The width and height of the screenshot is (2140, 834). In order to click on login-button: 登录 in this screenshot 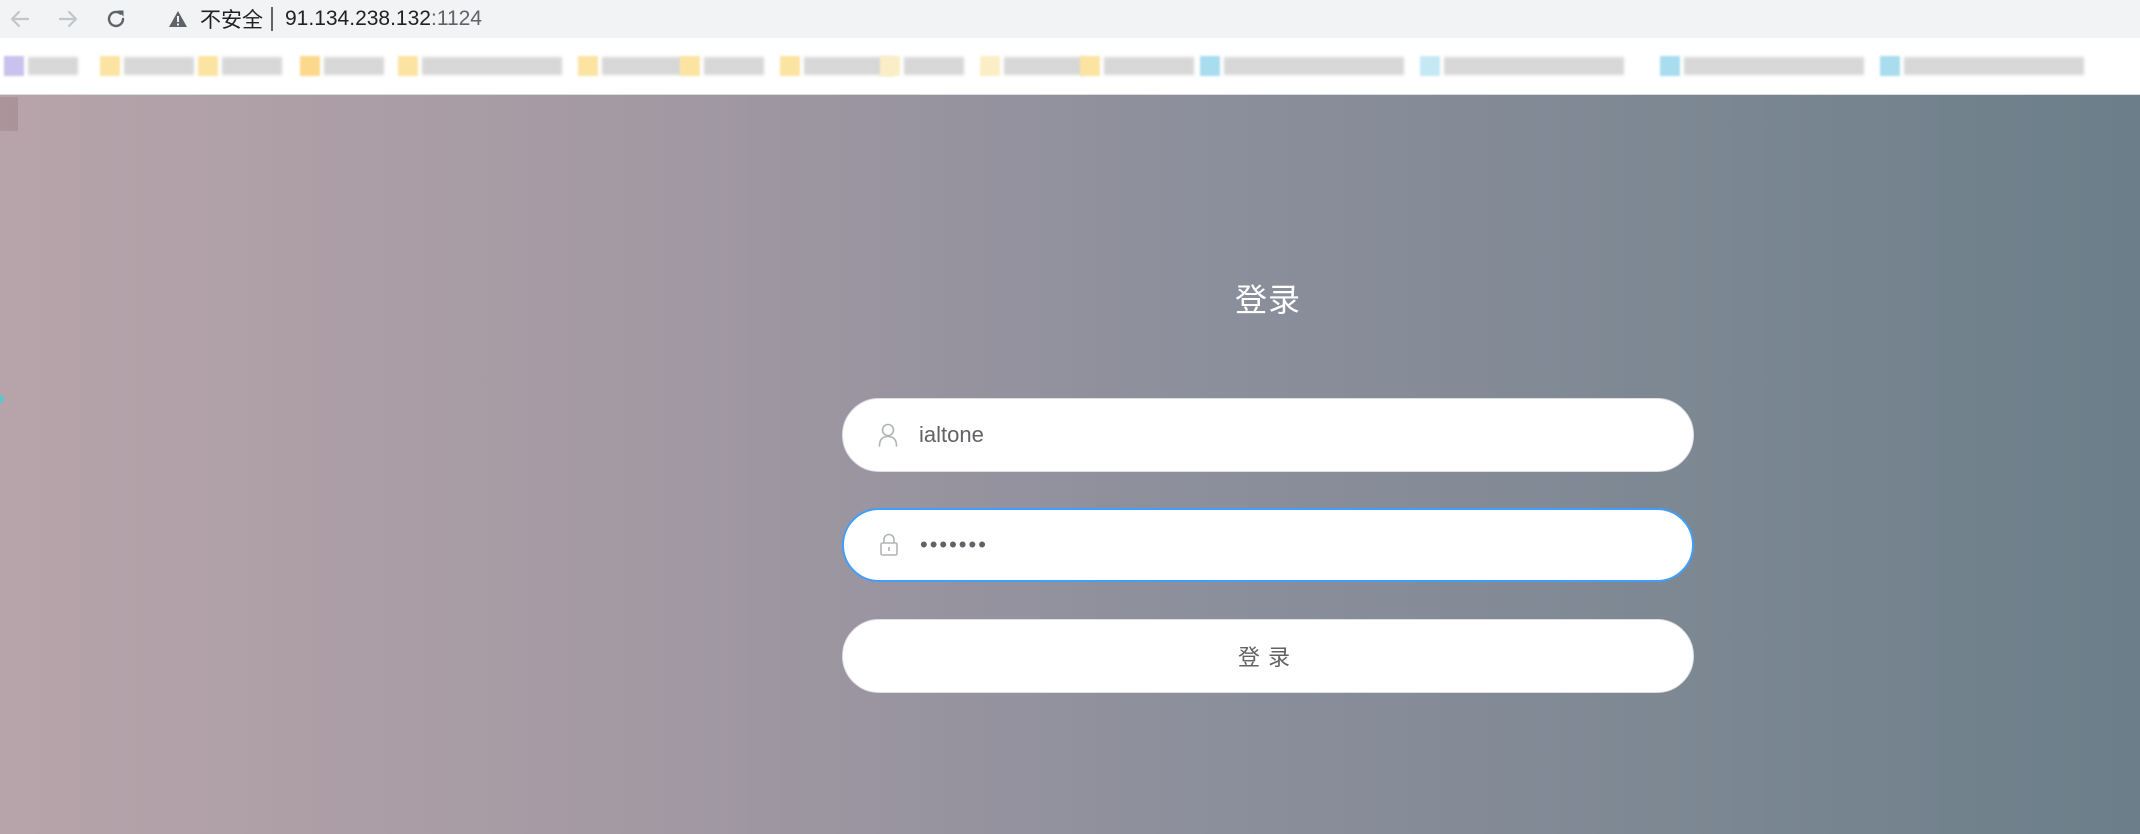, I will do `click(1268, 656)`.